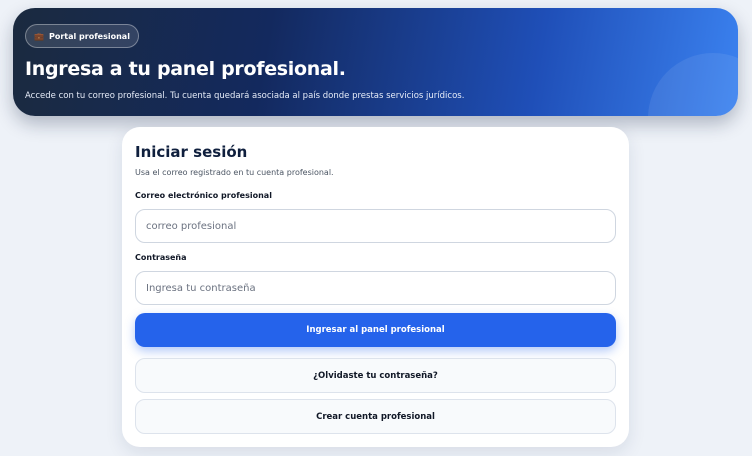 The width and height of the screenshot is (752, 456). Describe the element at coordinates (693, 84) in the screenshot. I see `decorative-circle` at that location.